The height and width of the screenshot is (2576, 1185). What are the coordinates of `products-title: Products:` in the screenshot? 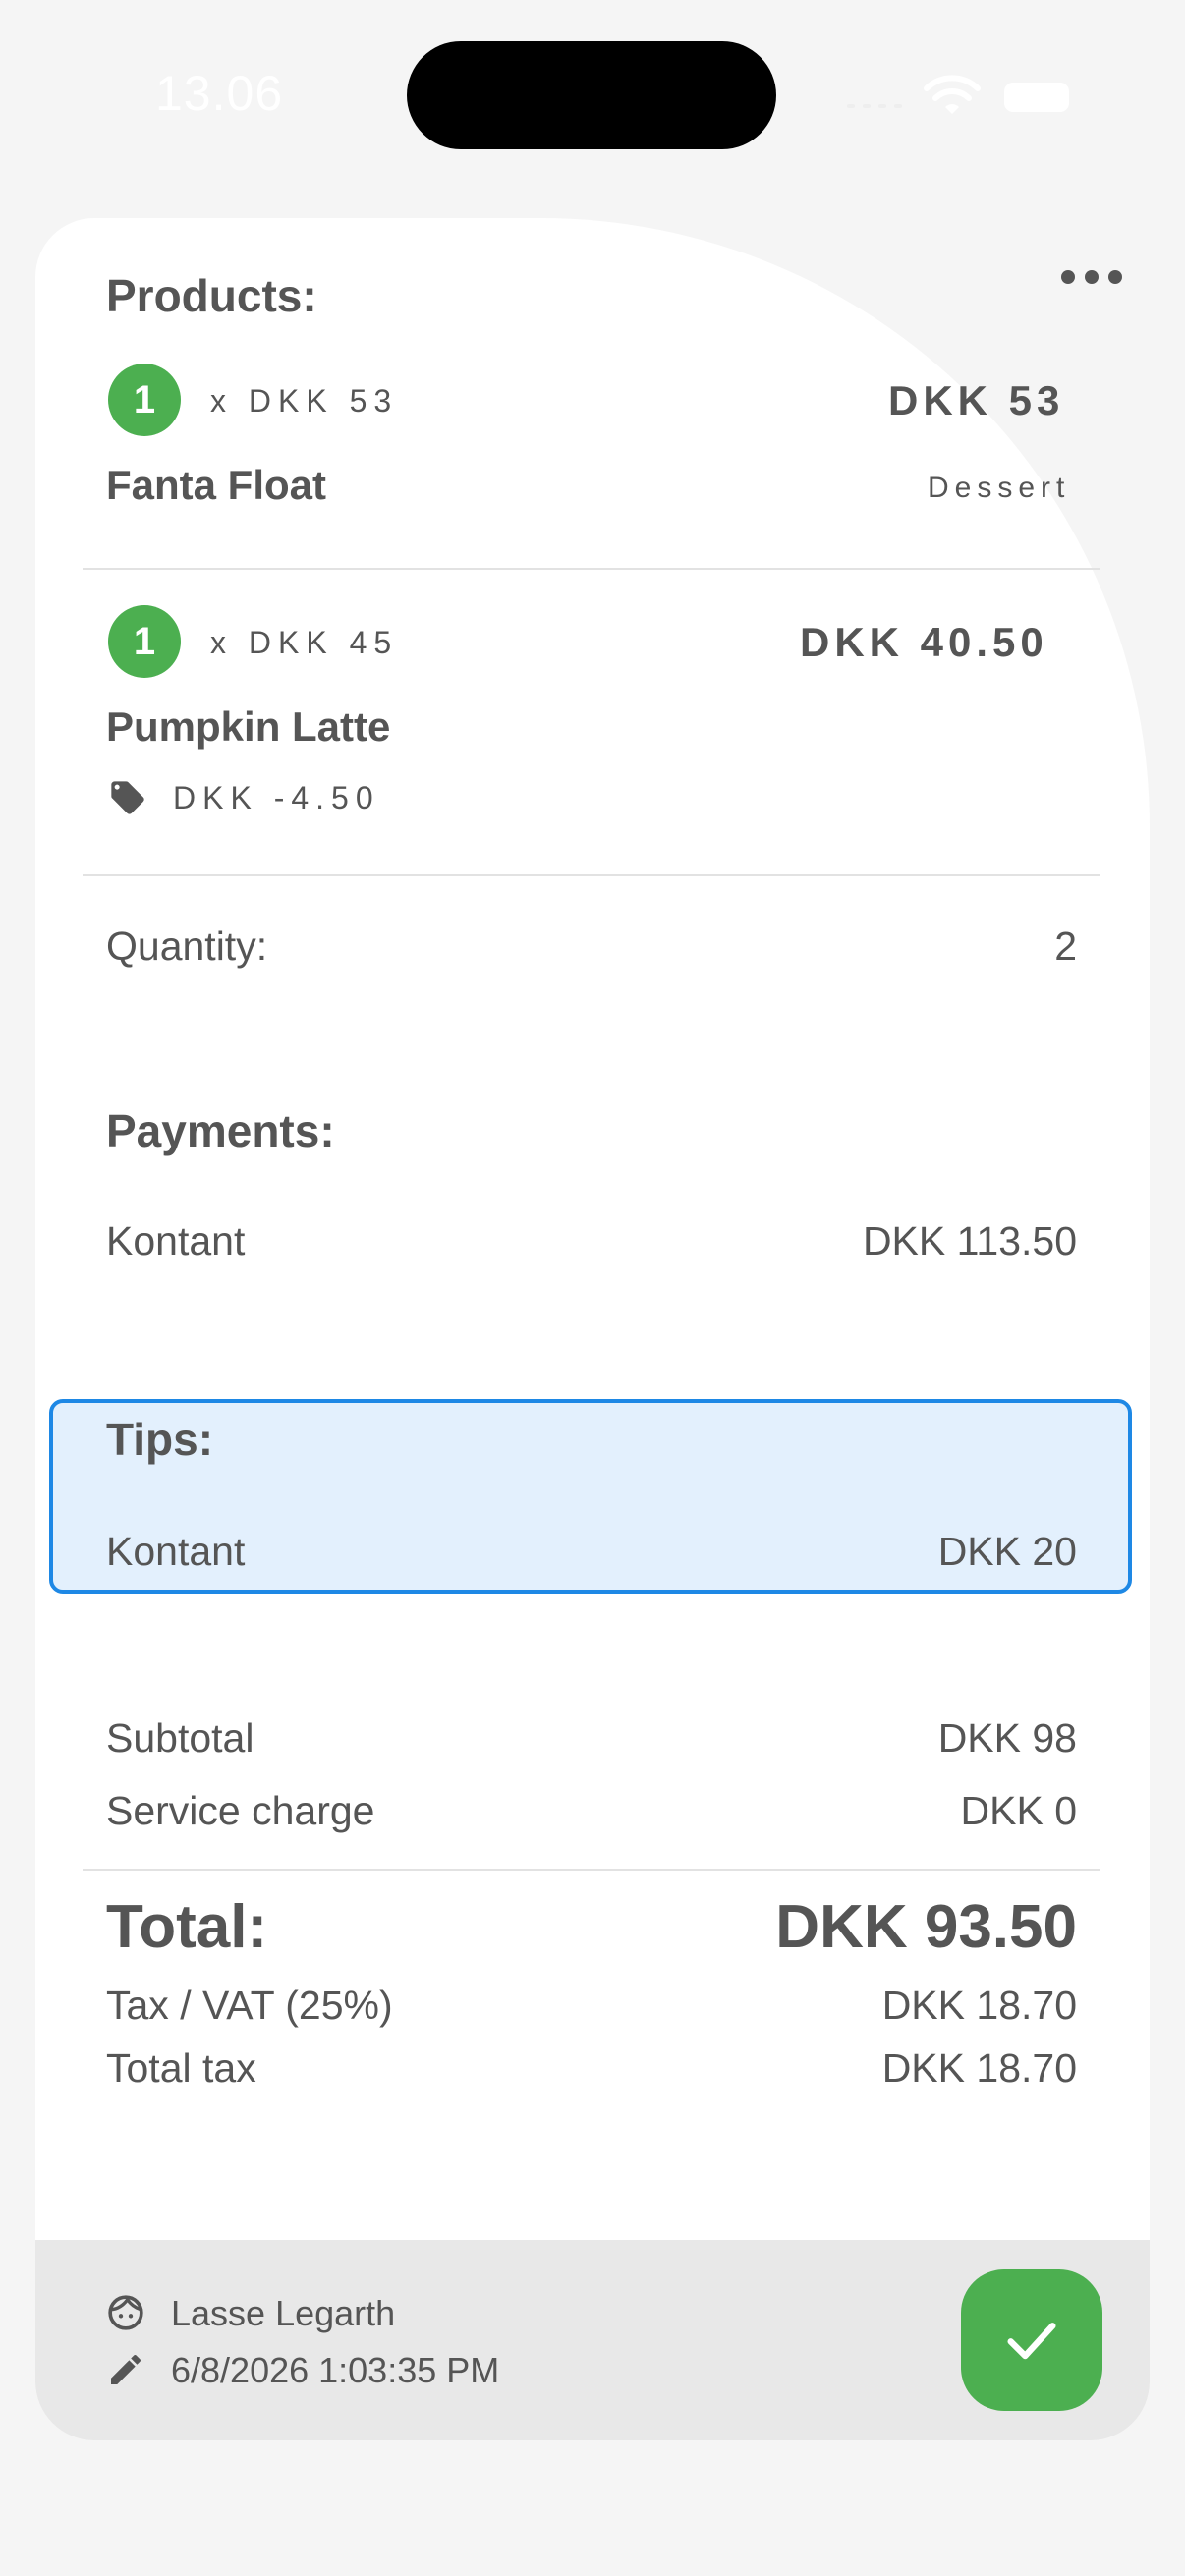 It's located at (212, 295).